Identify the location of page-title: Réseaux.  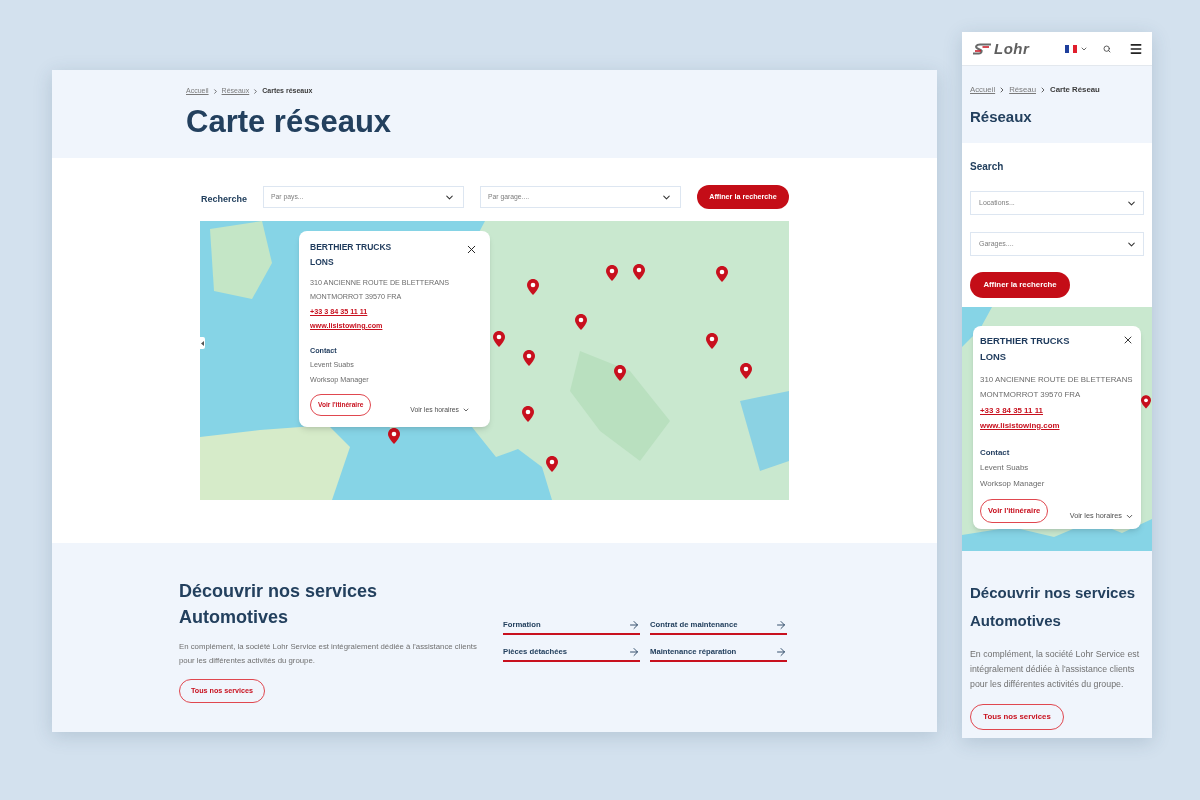
(1001, 117).